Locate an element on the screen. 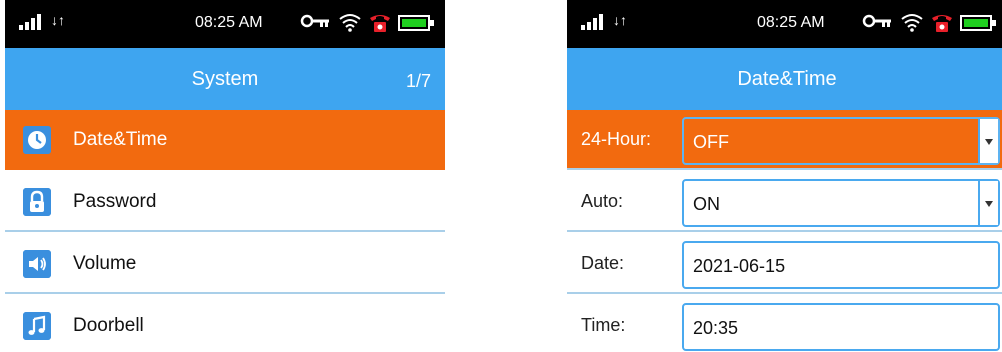  menu-item-label: Date&Time is located at coordinates (120, 139).